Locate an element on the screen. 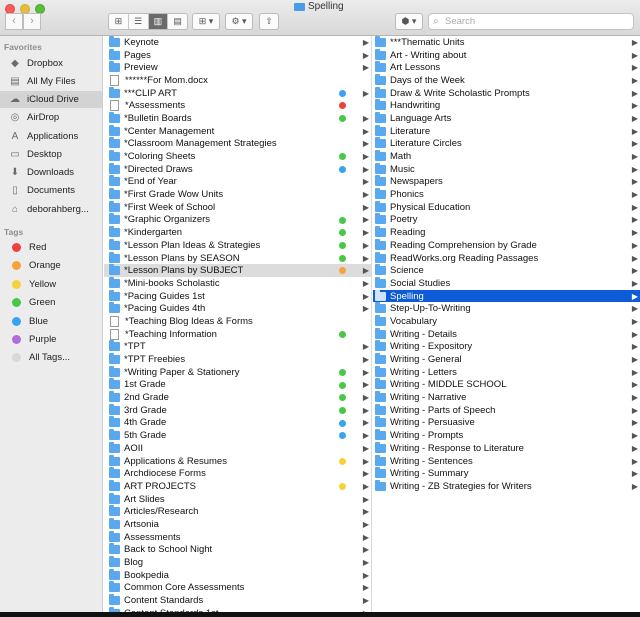  sidebar-tag-blue: Blue is located at coordinates (51, 321).